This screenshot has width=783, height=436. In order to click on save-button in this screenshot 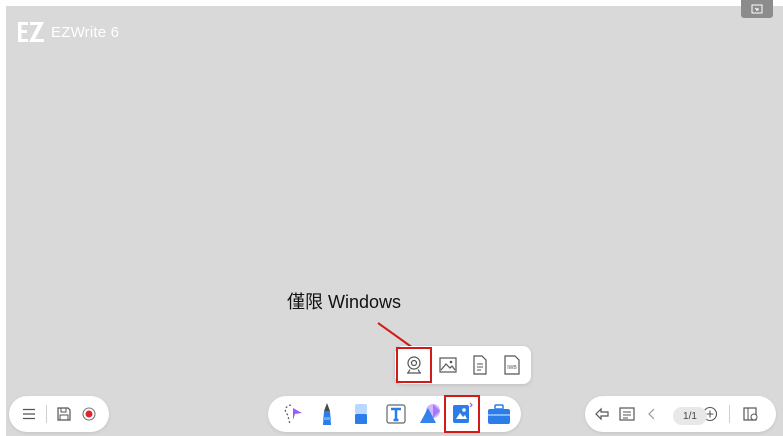, I will do `click(64, 414)`.